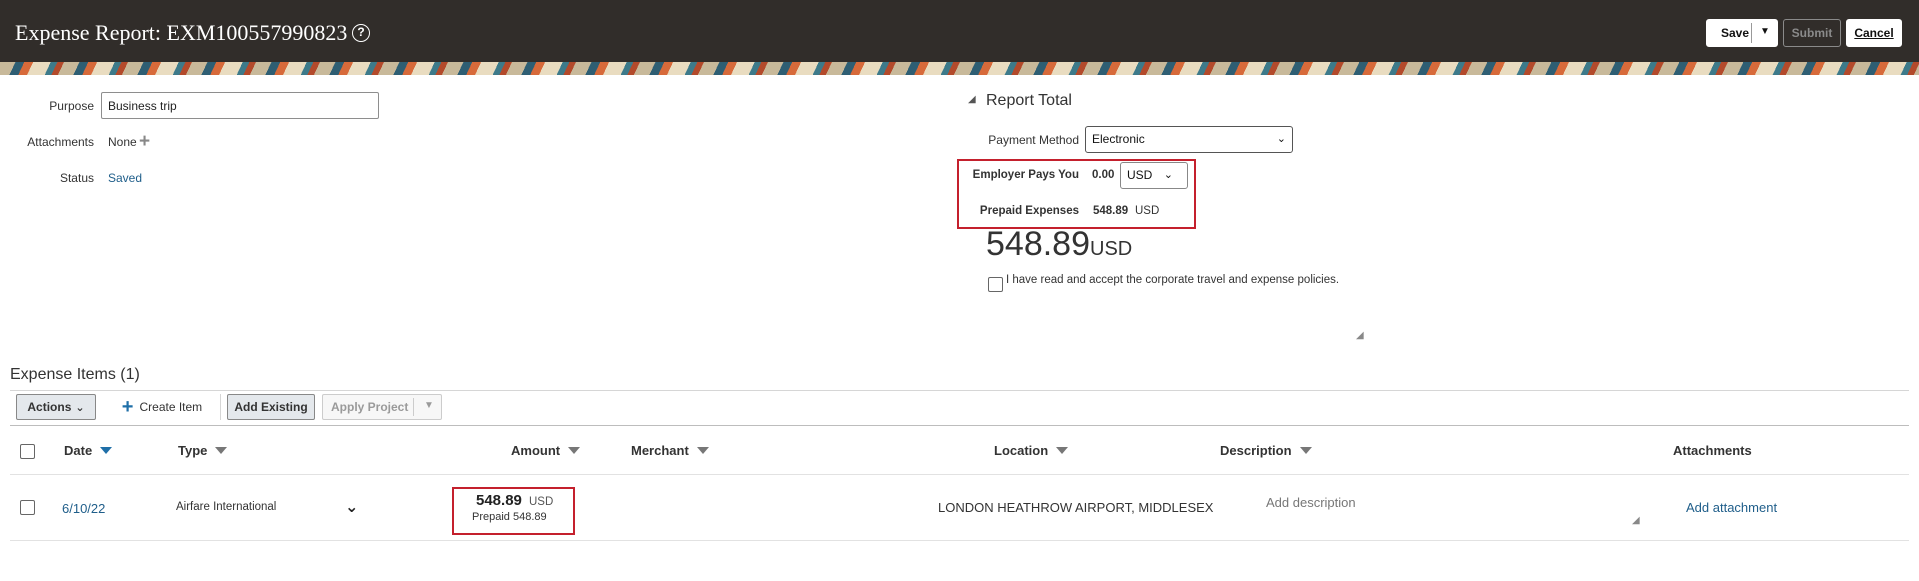 The width and height of the screenshot is (1919, 581). I want to click on row-description-input: Add description, so click(1311, 502).